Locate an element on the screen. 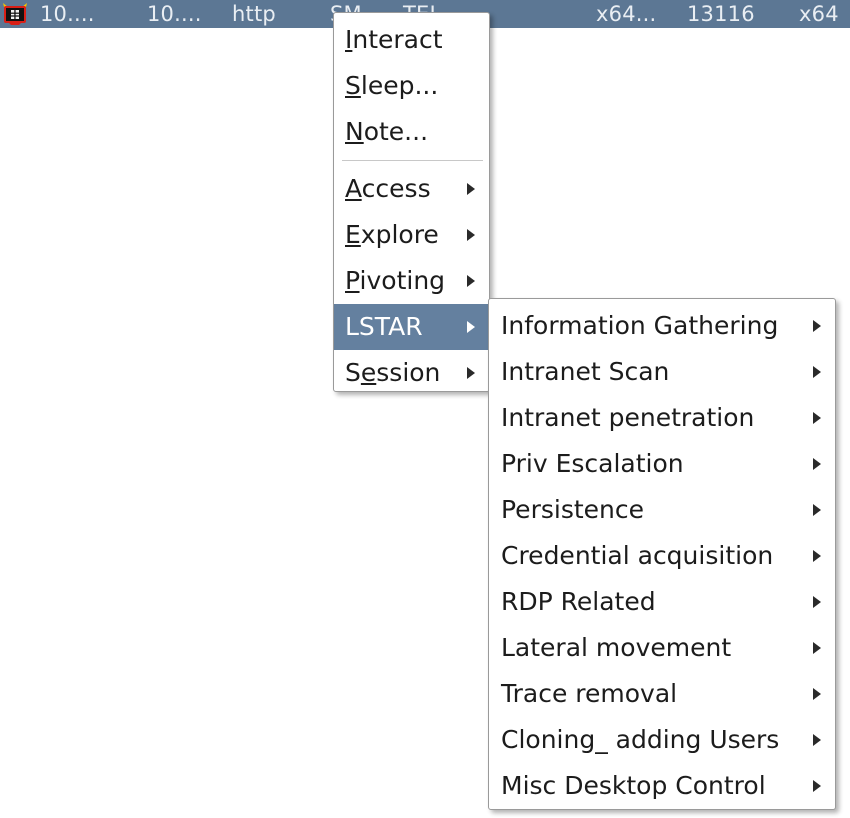 The height and width of the screenshot is (818, 850). column-header-listener: http is located at coordinates (254, 14).